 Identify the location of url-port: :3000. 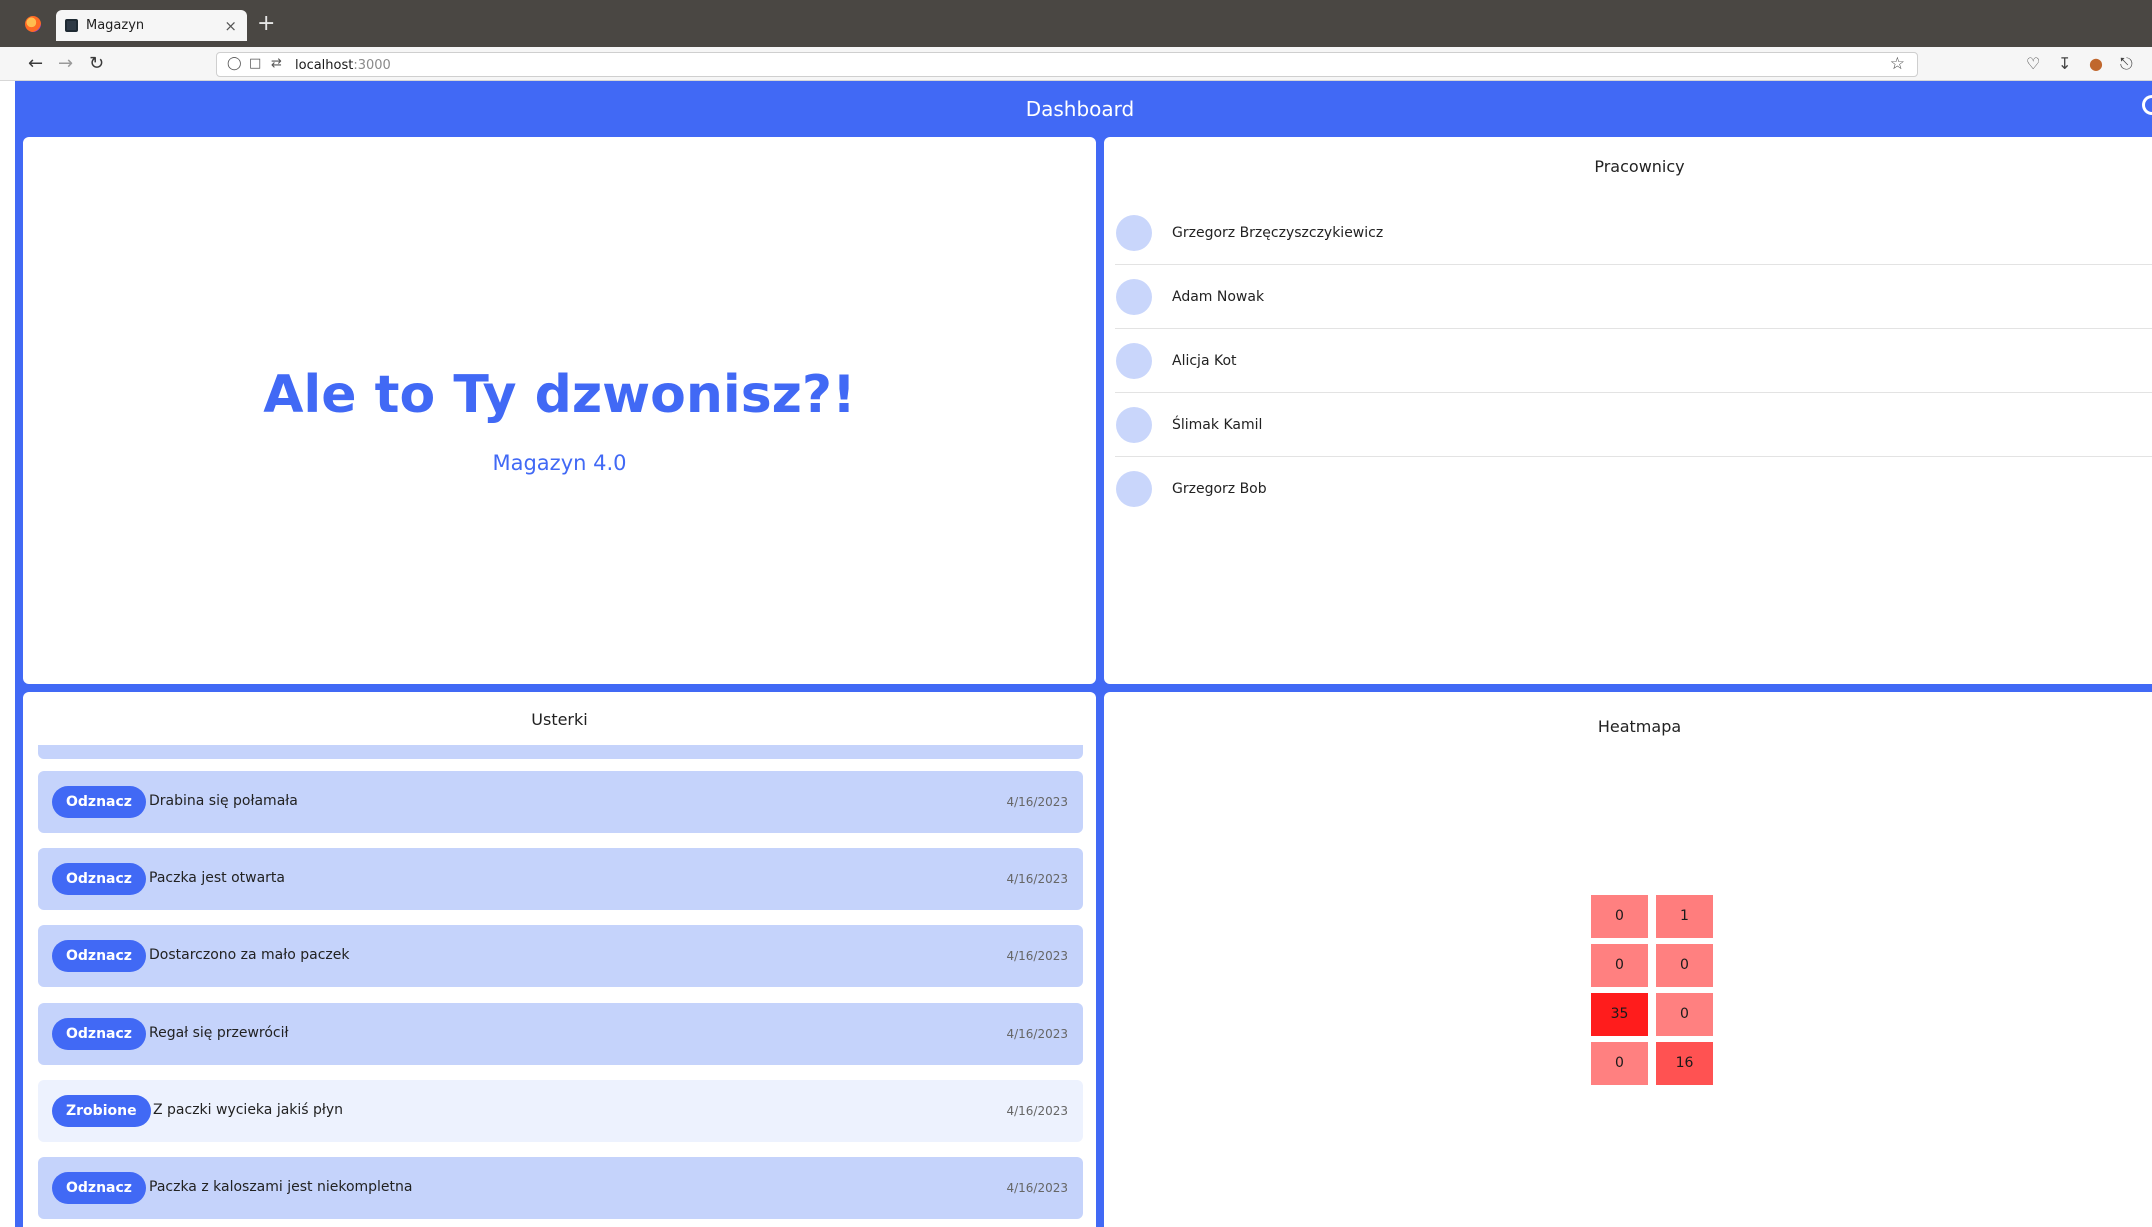
(372, 65).